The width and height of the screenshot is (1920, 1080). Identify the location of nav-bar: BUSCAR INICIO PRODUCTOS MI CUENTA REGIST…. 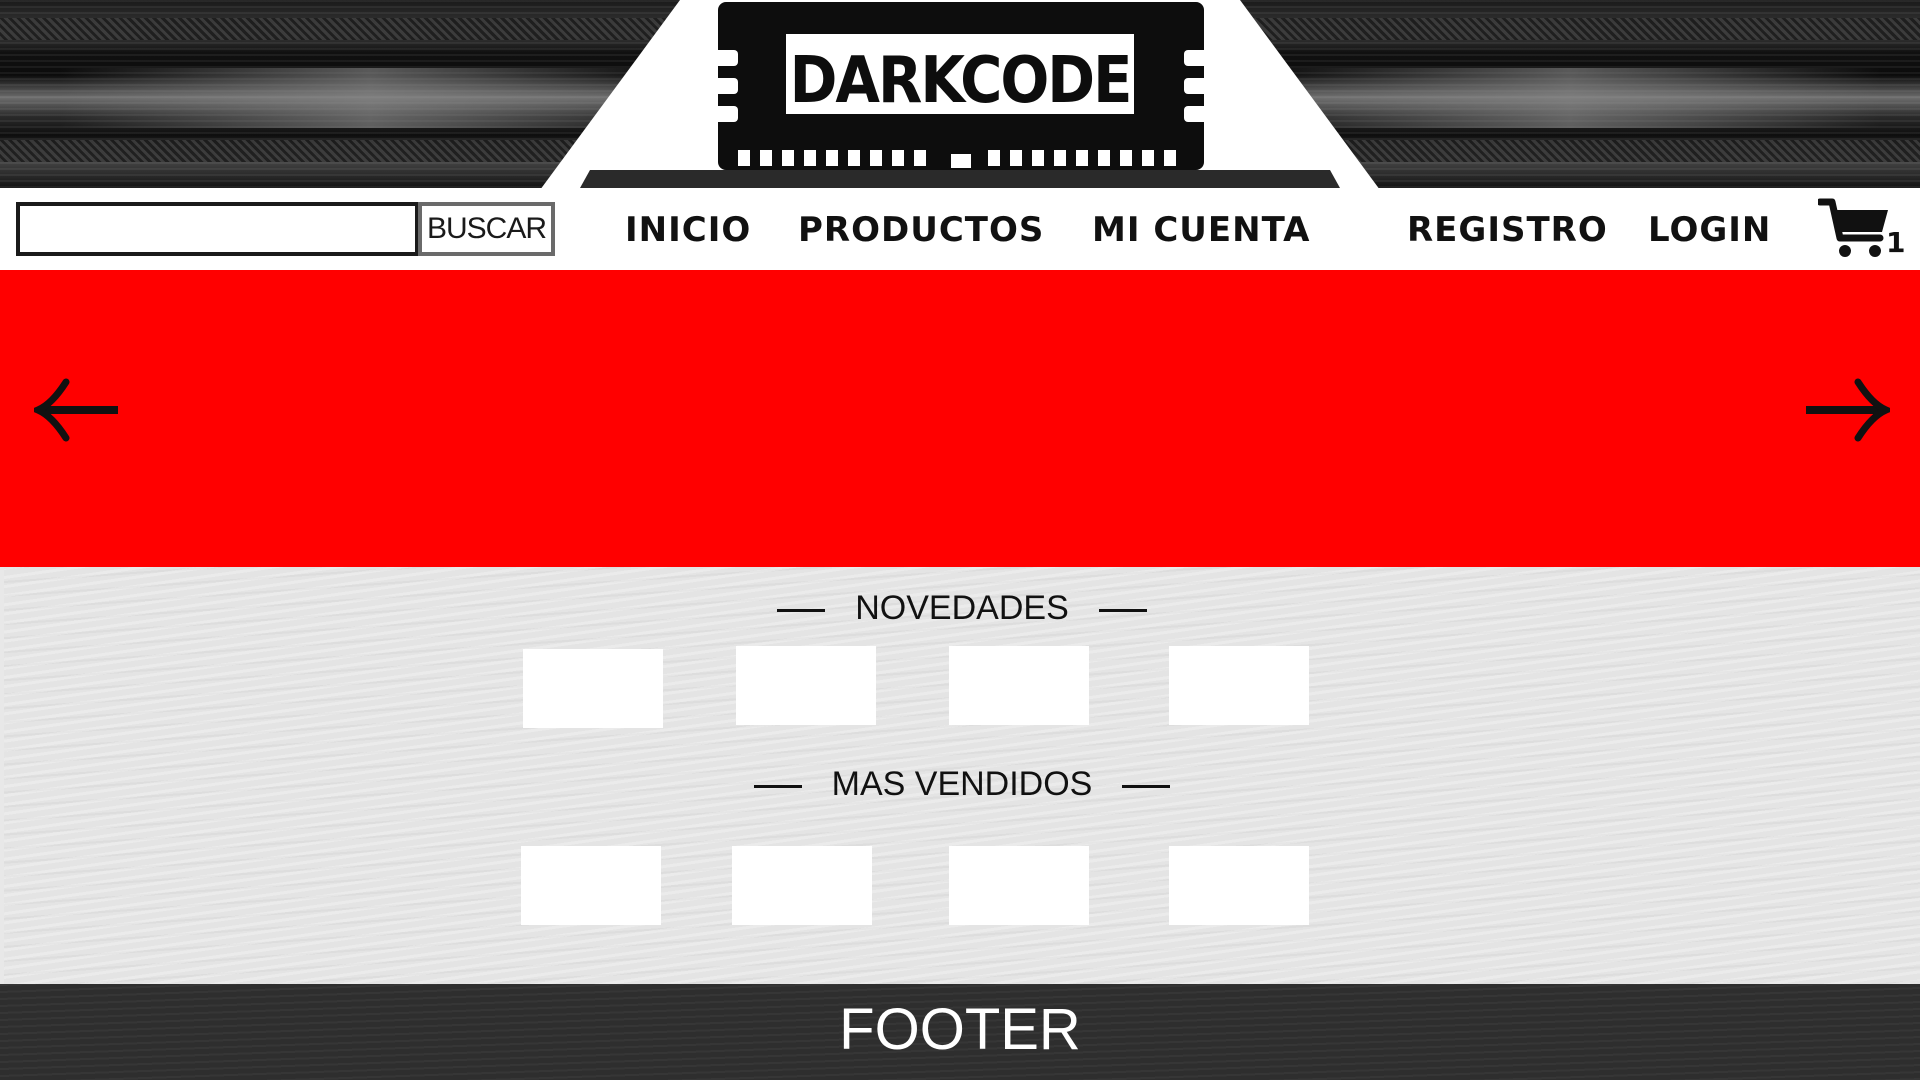
(960, 229).